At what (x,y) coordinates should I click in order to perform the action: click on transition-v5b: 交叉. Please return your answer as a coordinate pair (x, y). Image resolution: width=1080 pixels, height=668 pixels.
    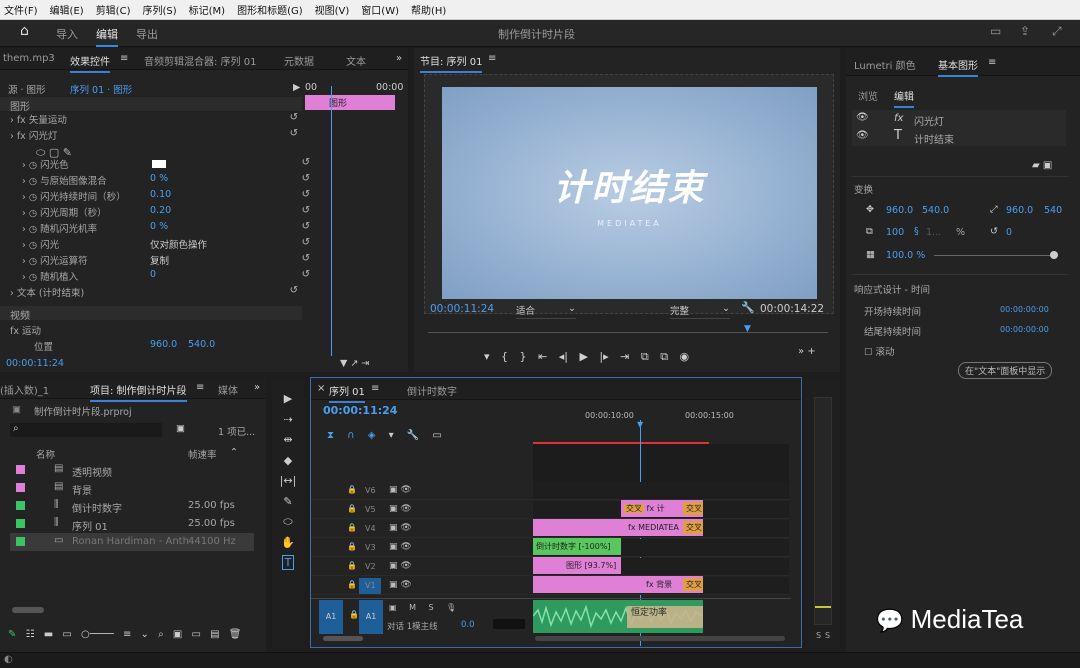
    Looking at the image, I should click on (693, 508).